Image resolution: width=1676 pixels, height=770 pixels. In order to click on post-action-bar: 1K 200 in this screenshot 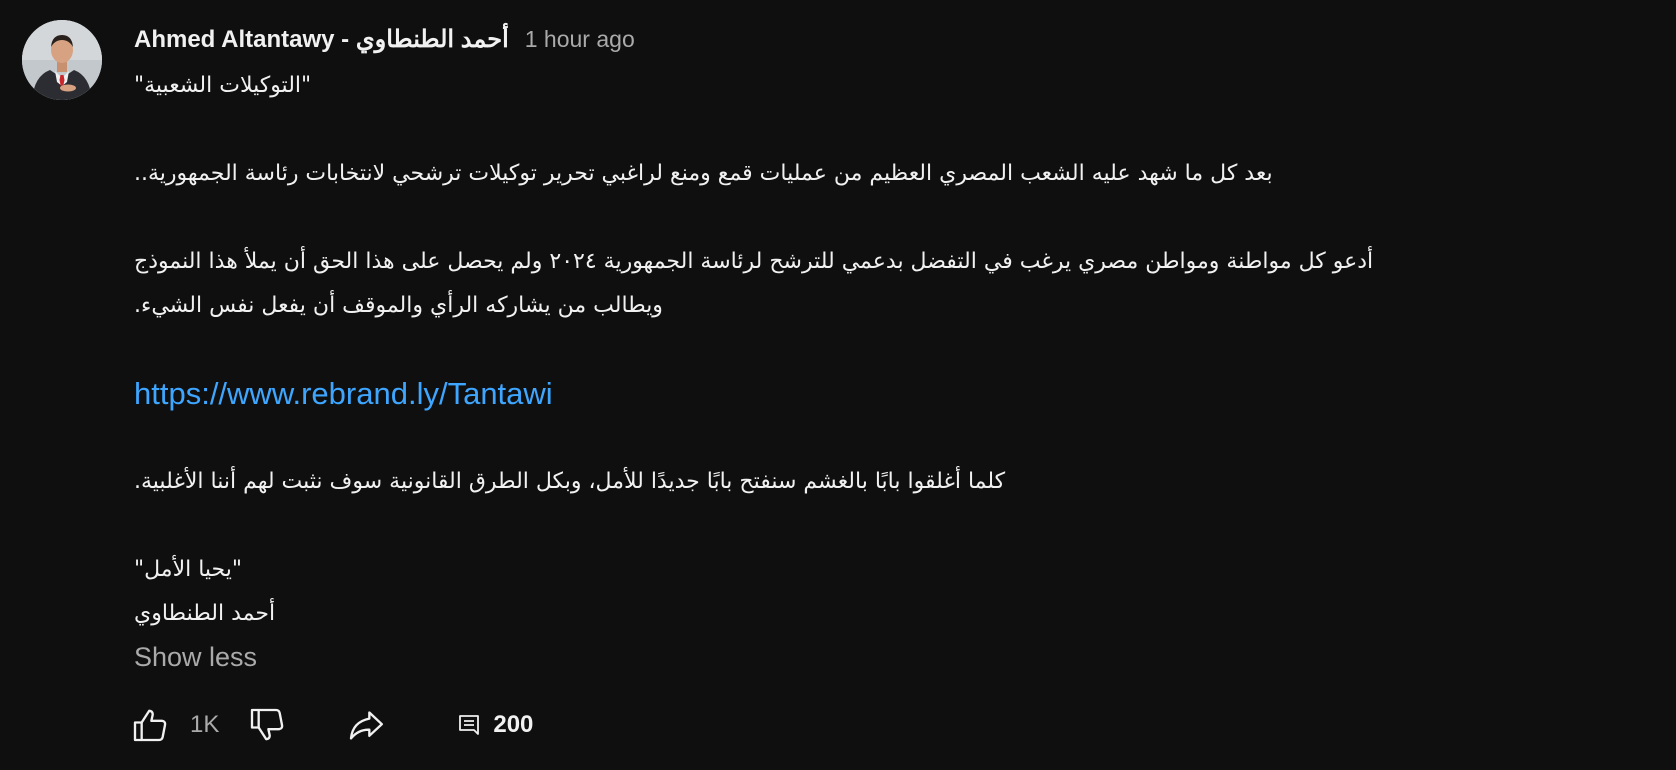, I will do `click(331, 725)`.